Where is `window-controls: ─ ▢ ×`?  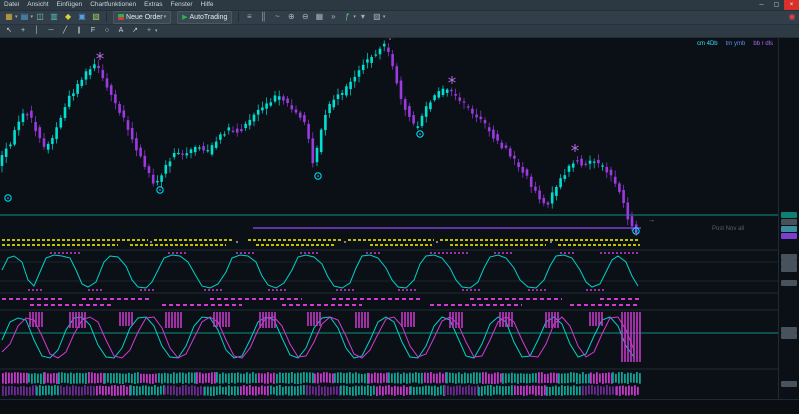
window-controls: ─ ▢ × is located at coordinates (776, 5).